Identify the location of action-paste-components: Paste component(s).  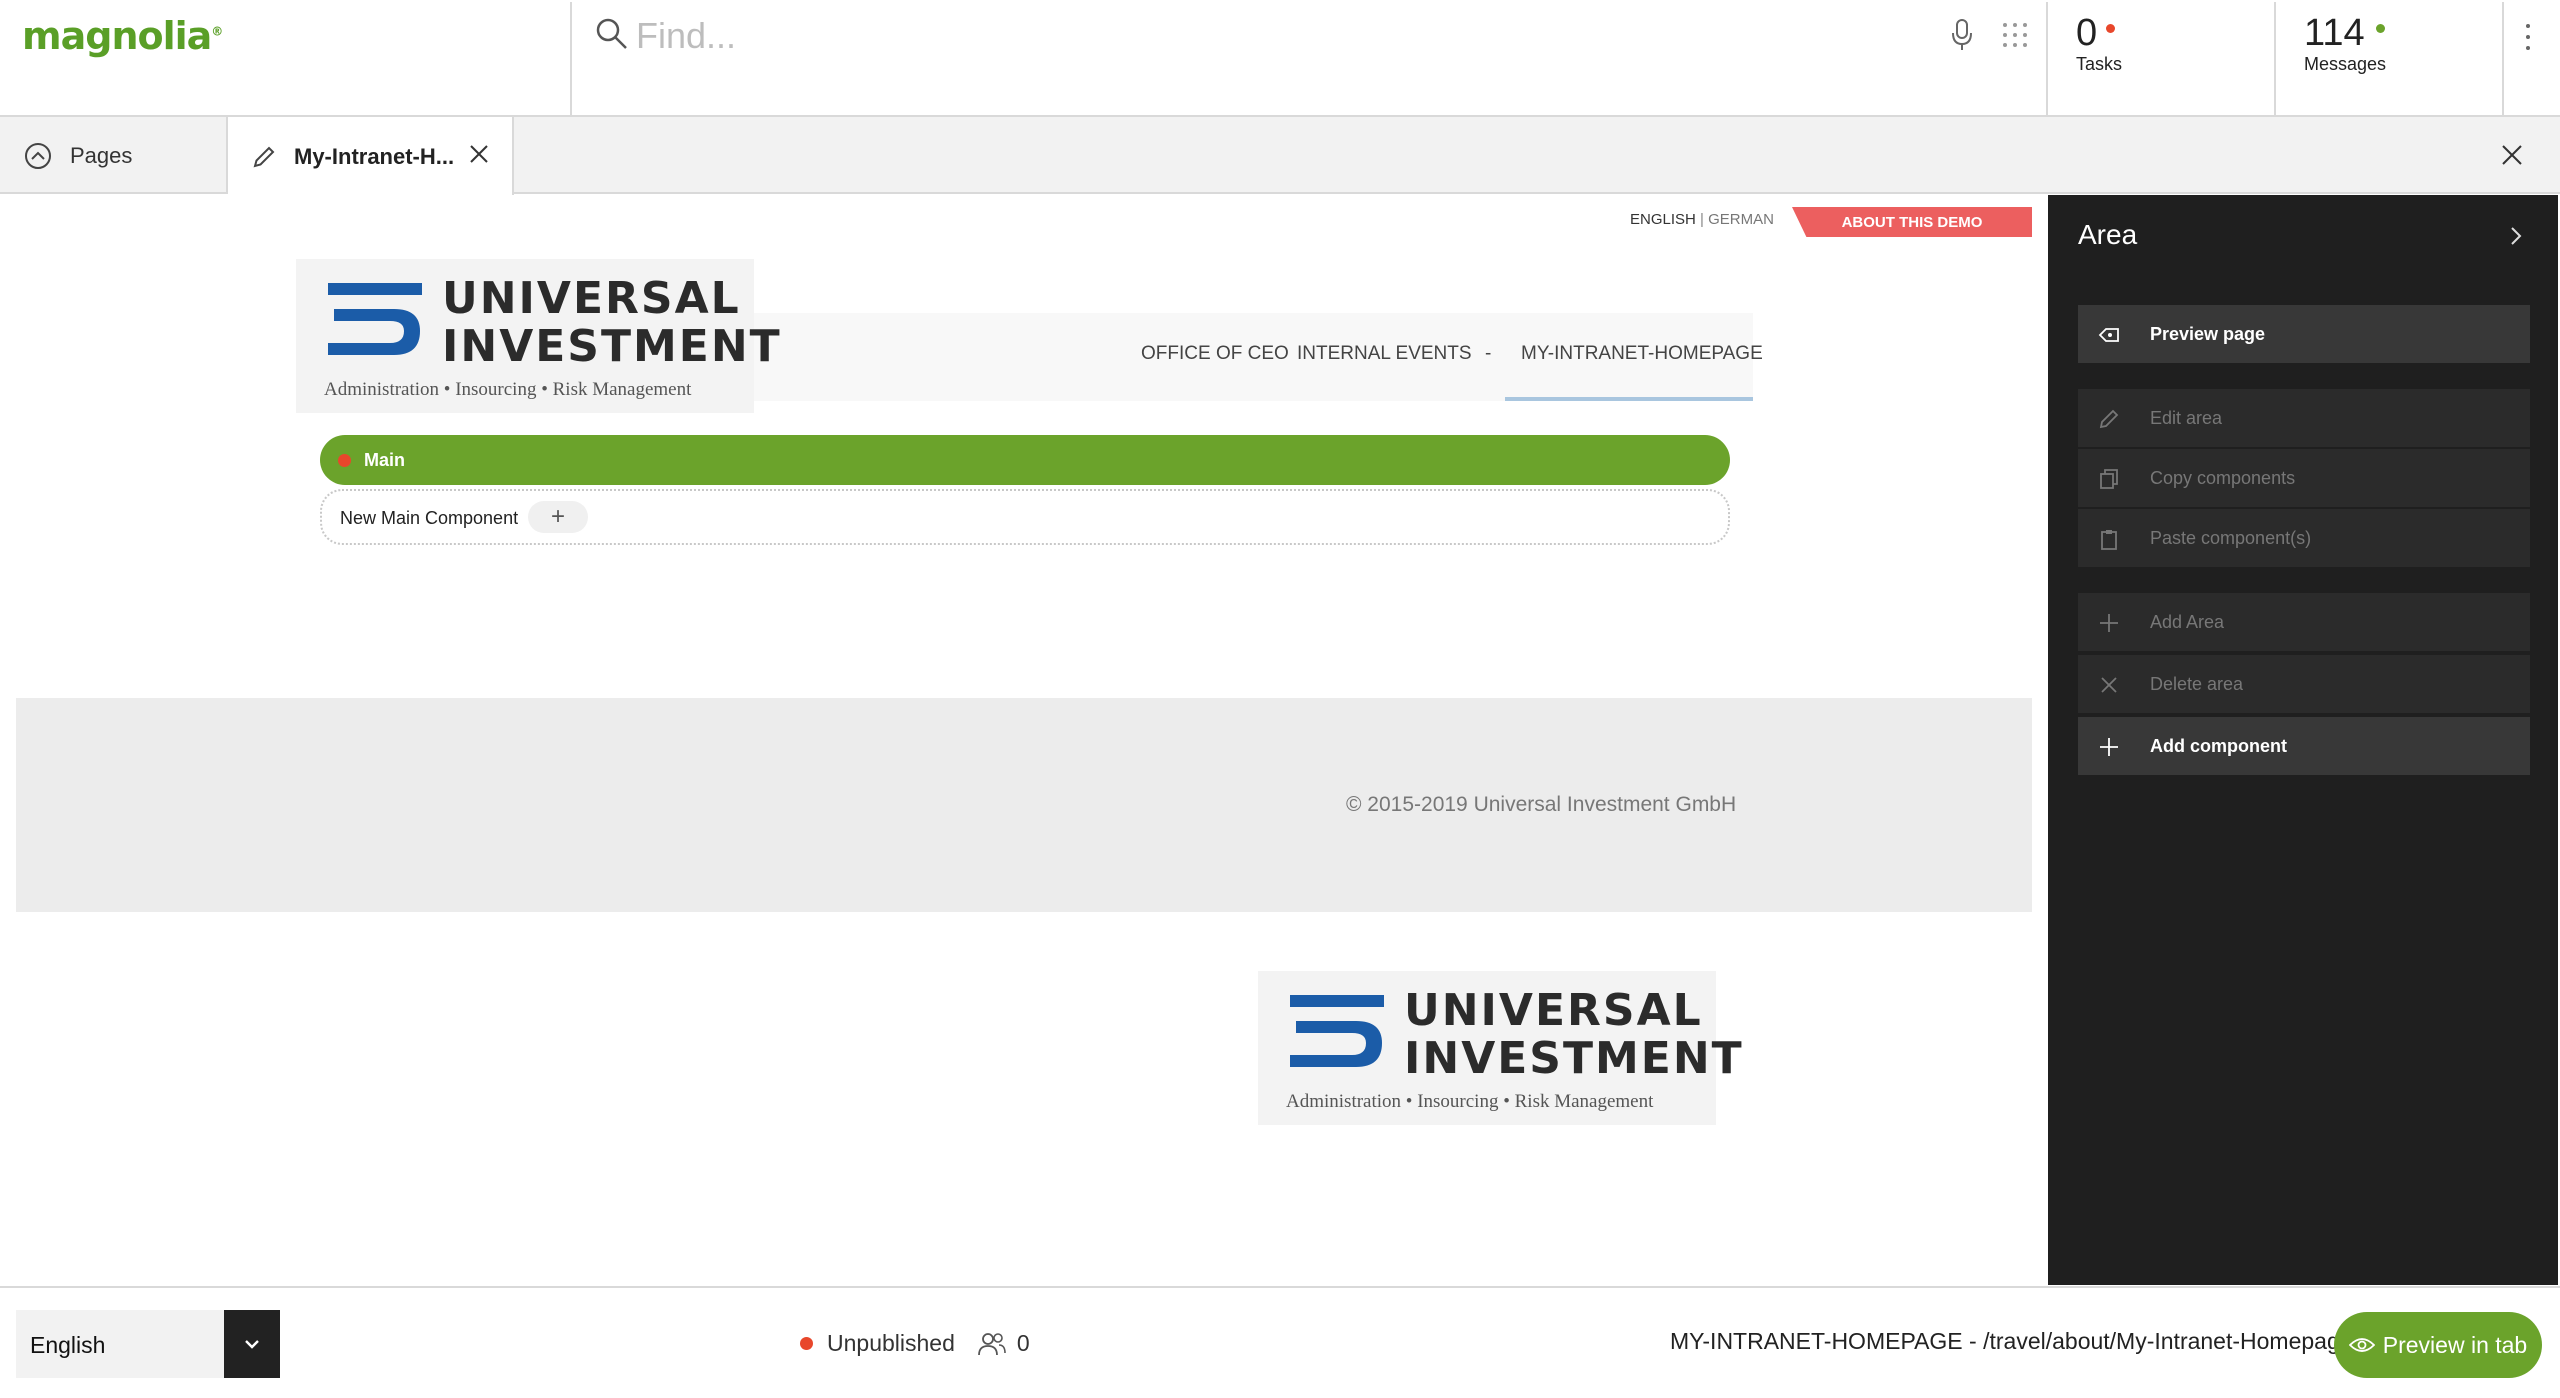
(2304, 538).